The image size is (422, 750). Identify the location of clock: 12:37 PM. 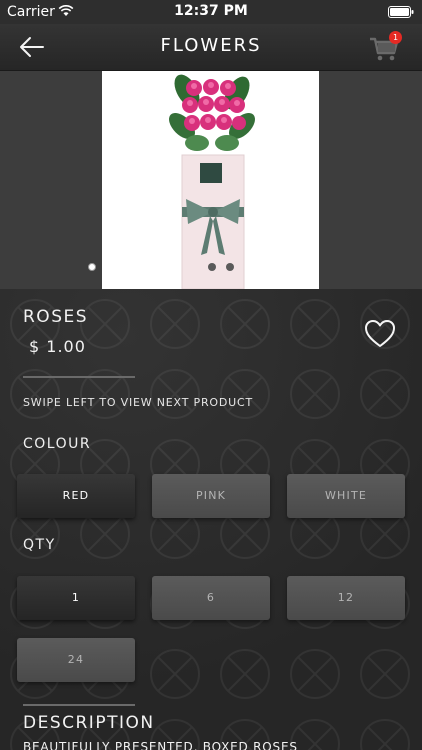
(211, 11).